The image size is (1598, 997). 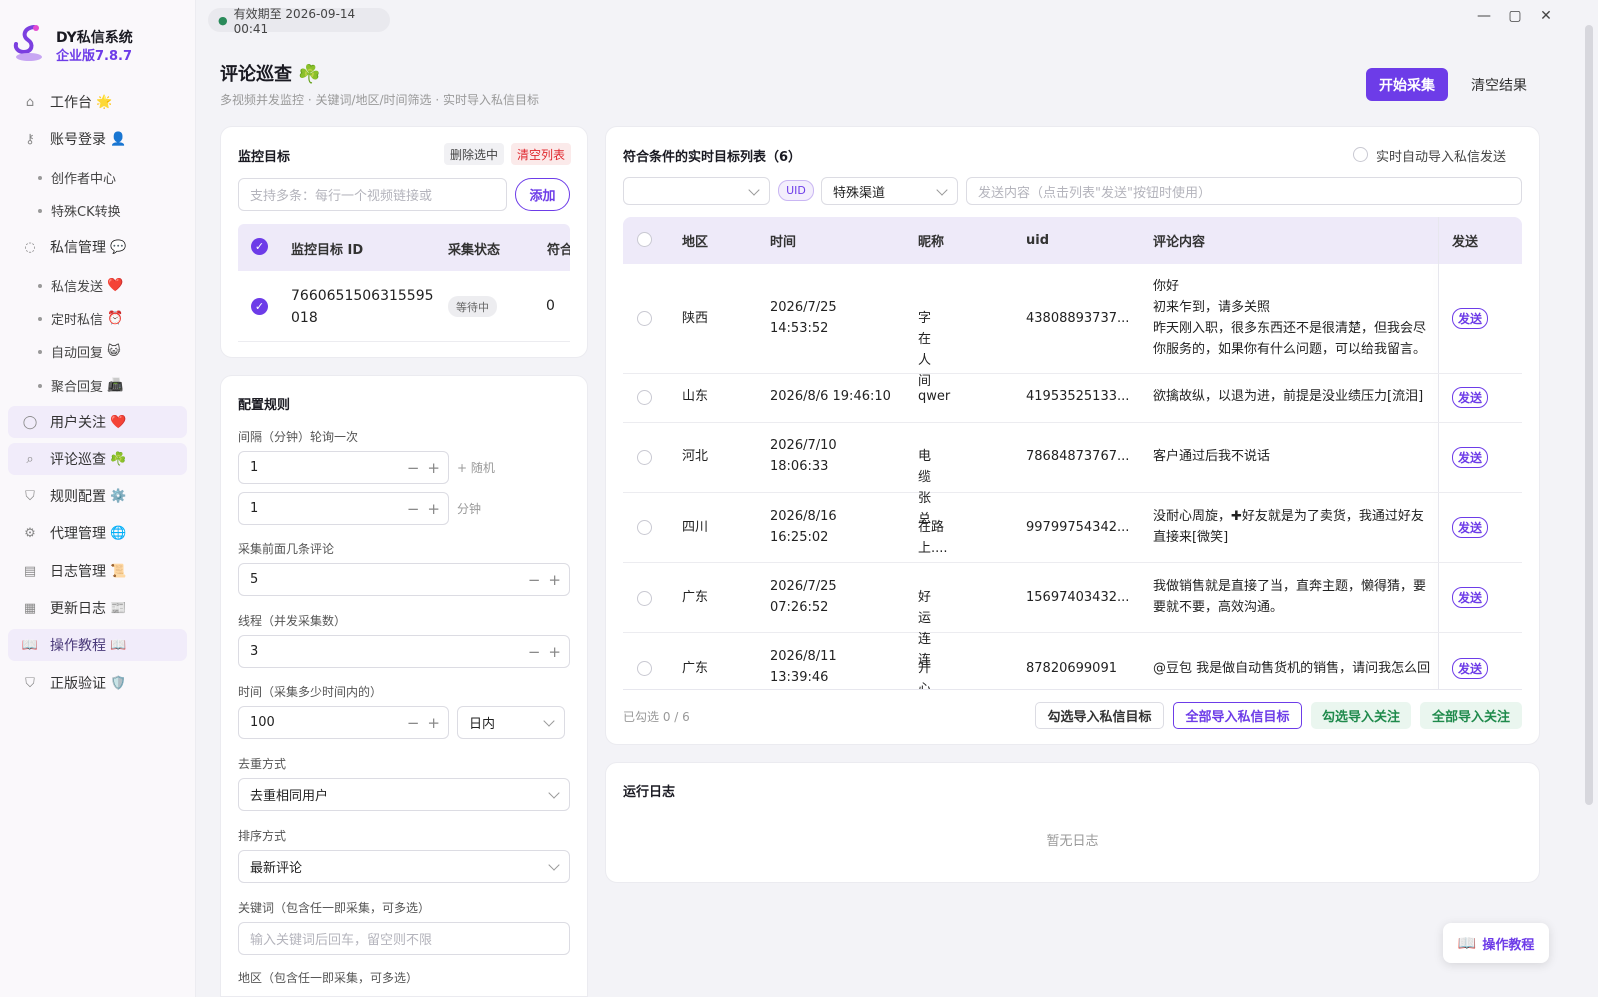 I want to click on interval-random-stepper: − +, so click(x=423, y=508).